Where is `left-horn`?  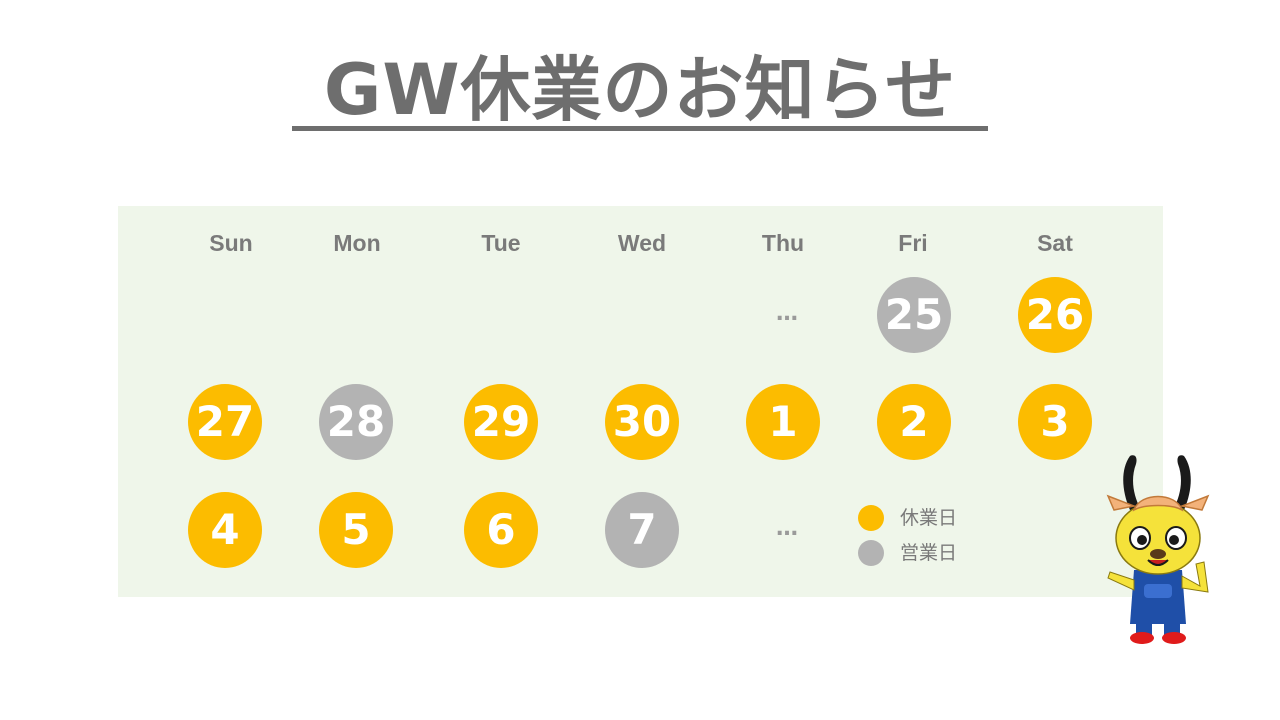 left-horn is located at coordinates (1131, 482).